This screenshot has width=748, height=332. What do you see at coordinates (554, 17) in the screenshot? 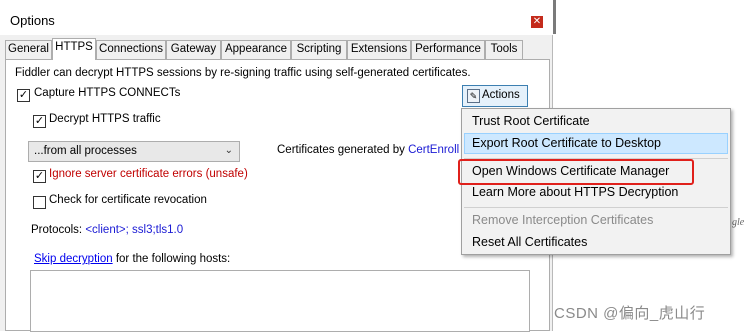
I see `background-divider` at bounding box center [554, 17].